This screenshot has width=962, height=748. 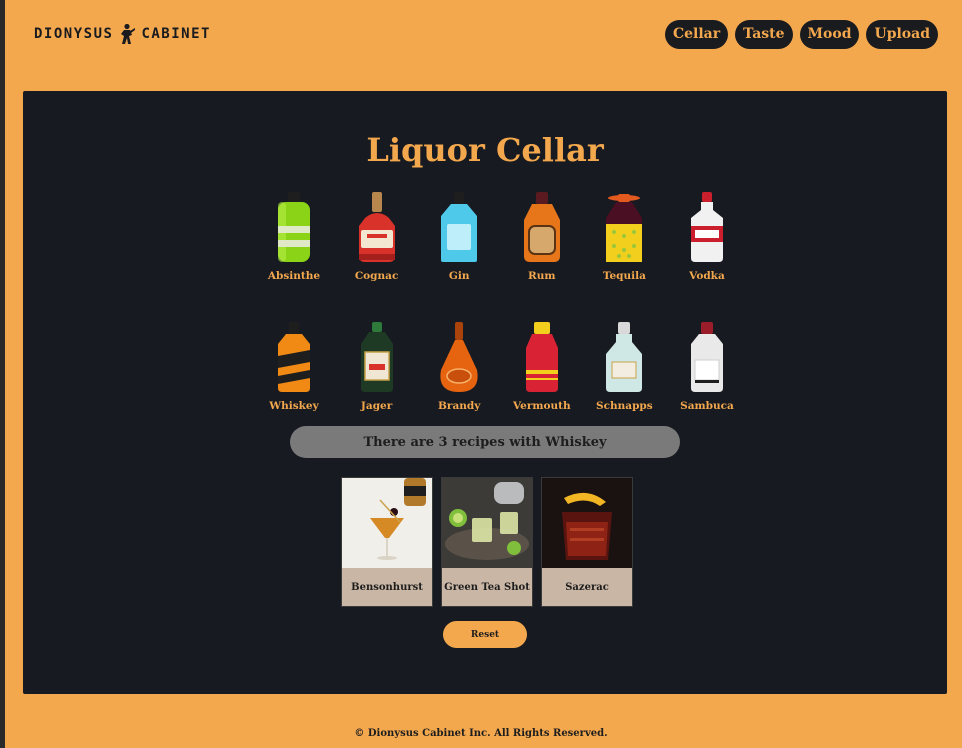 I want to click on rum-bottle-icon, so click(x=541, y=227).